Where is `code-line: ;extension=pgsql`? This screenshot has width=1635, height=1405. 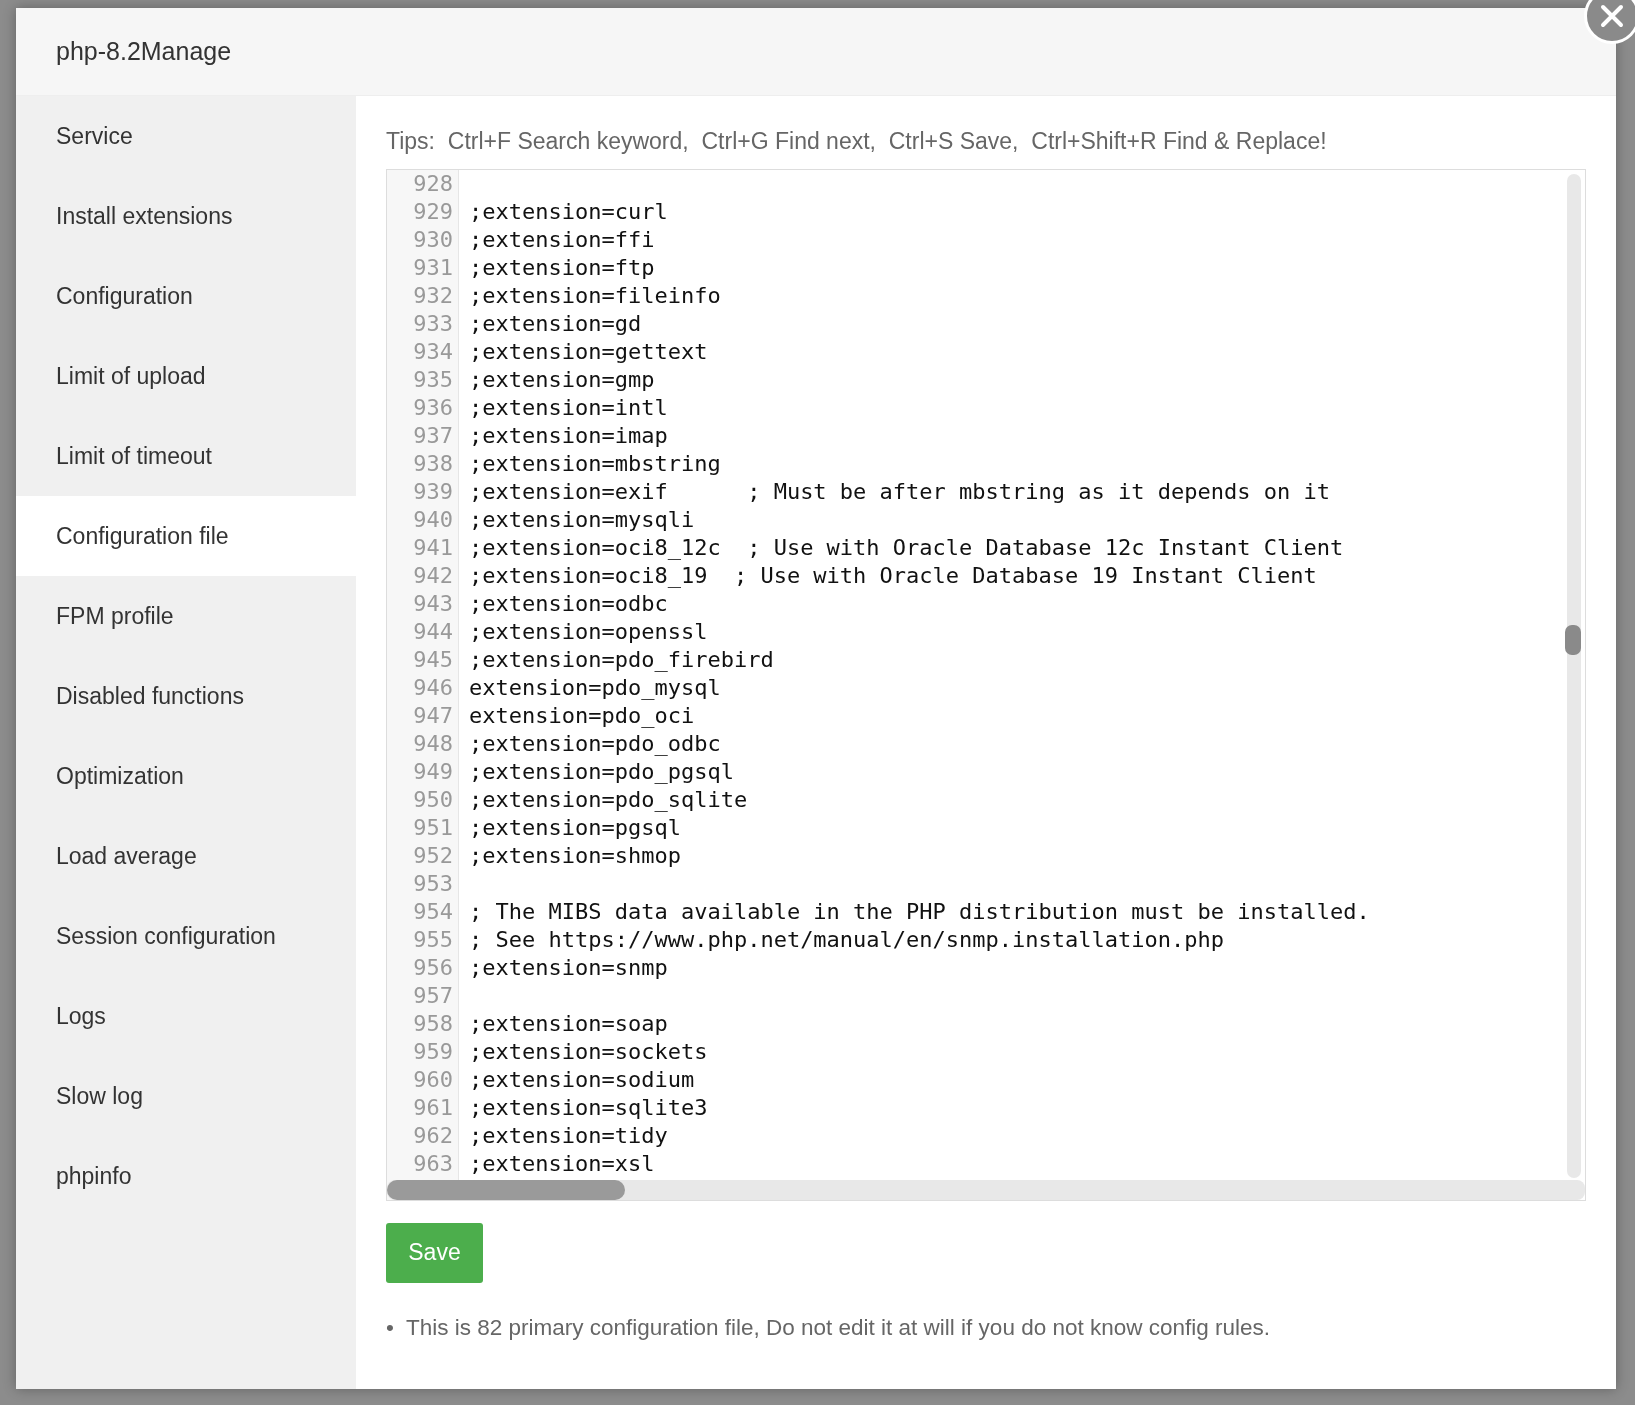 code-line: ;extension=pgsql is located at coordinates (574, 827).